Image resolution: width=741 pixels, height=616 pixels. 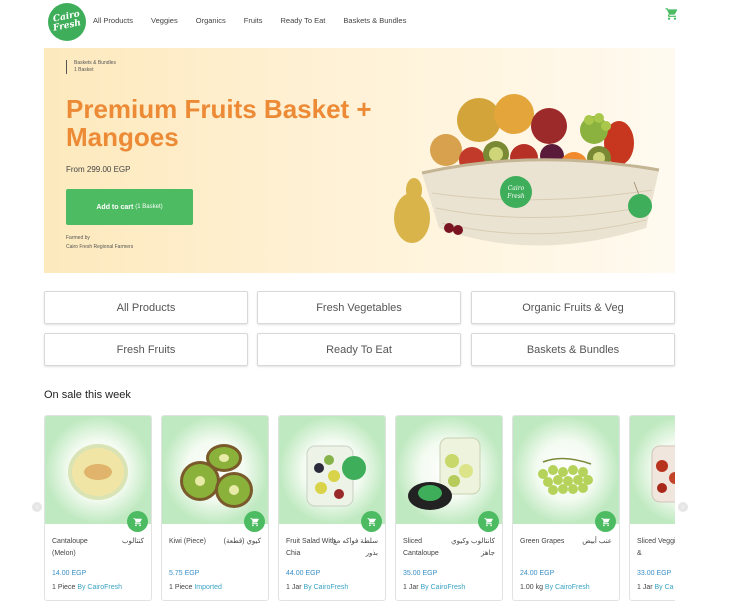 What do you see at coordinates (184, 573) in the screenshot?
I see `product-price: 5.75 EGP` at bounding box center [184, 573].